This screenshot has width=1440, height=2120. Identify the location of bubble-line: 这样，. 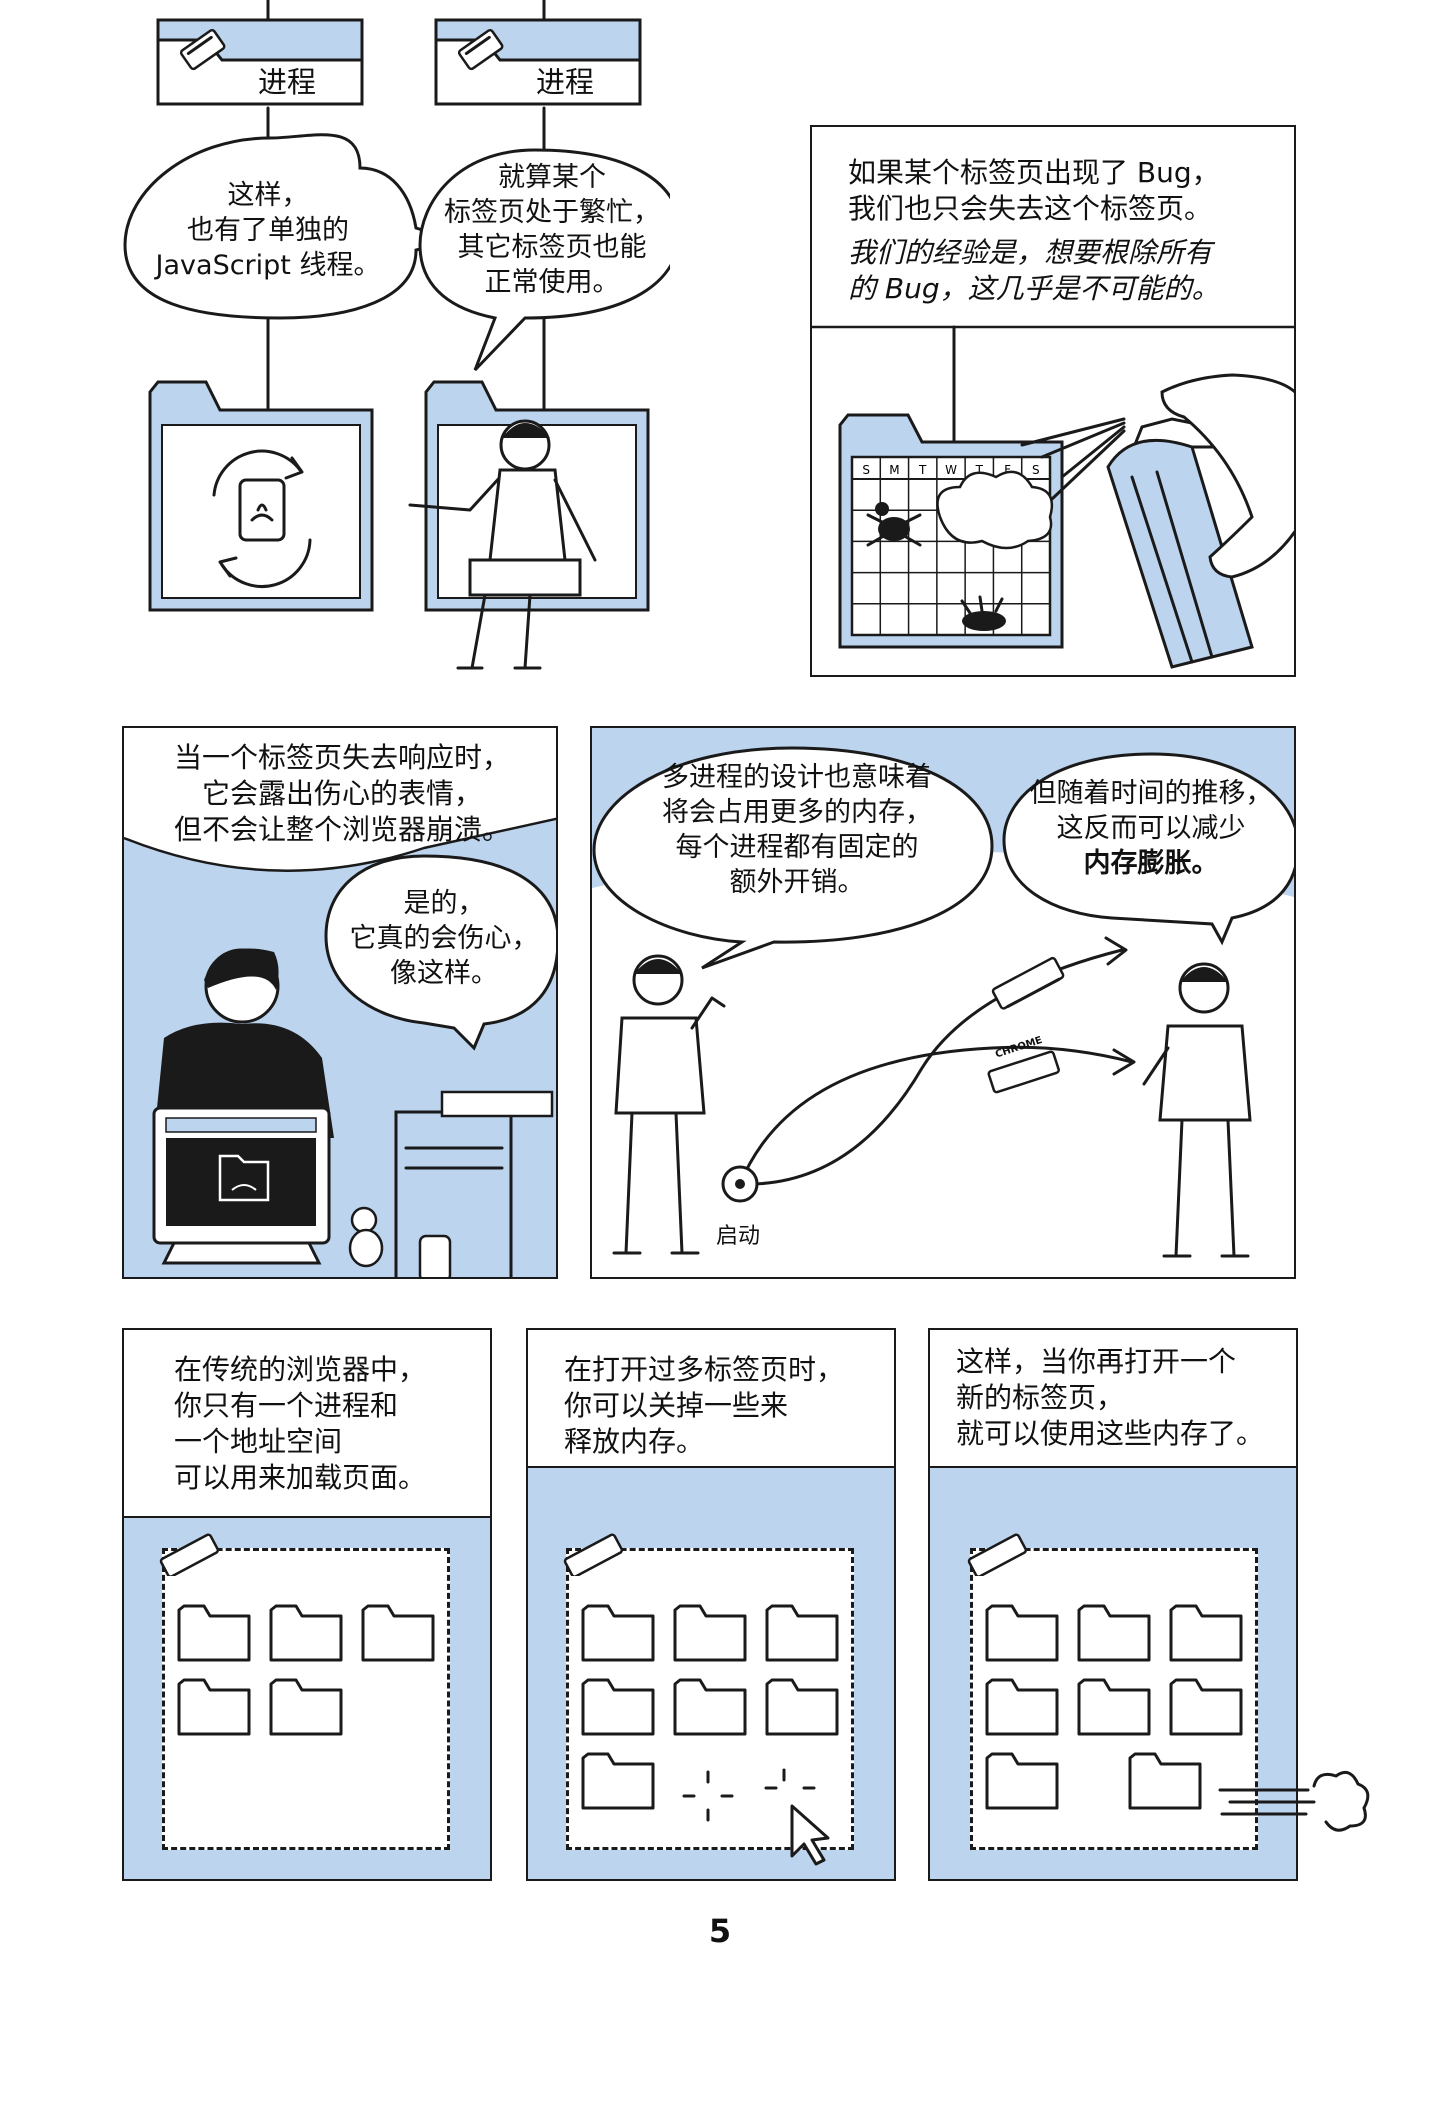
(268, 195).